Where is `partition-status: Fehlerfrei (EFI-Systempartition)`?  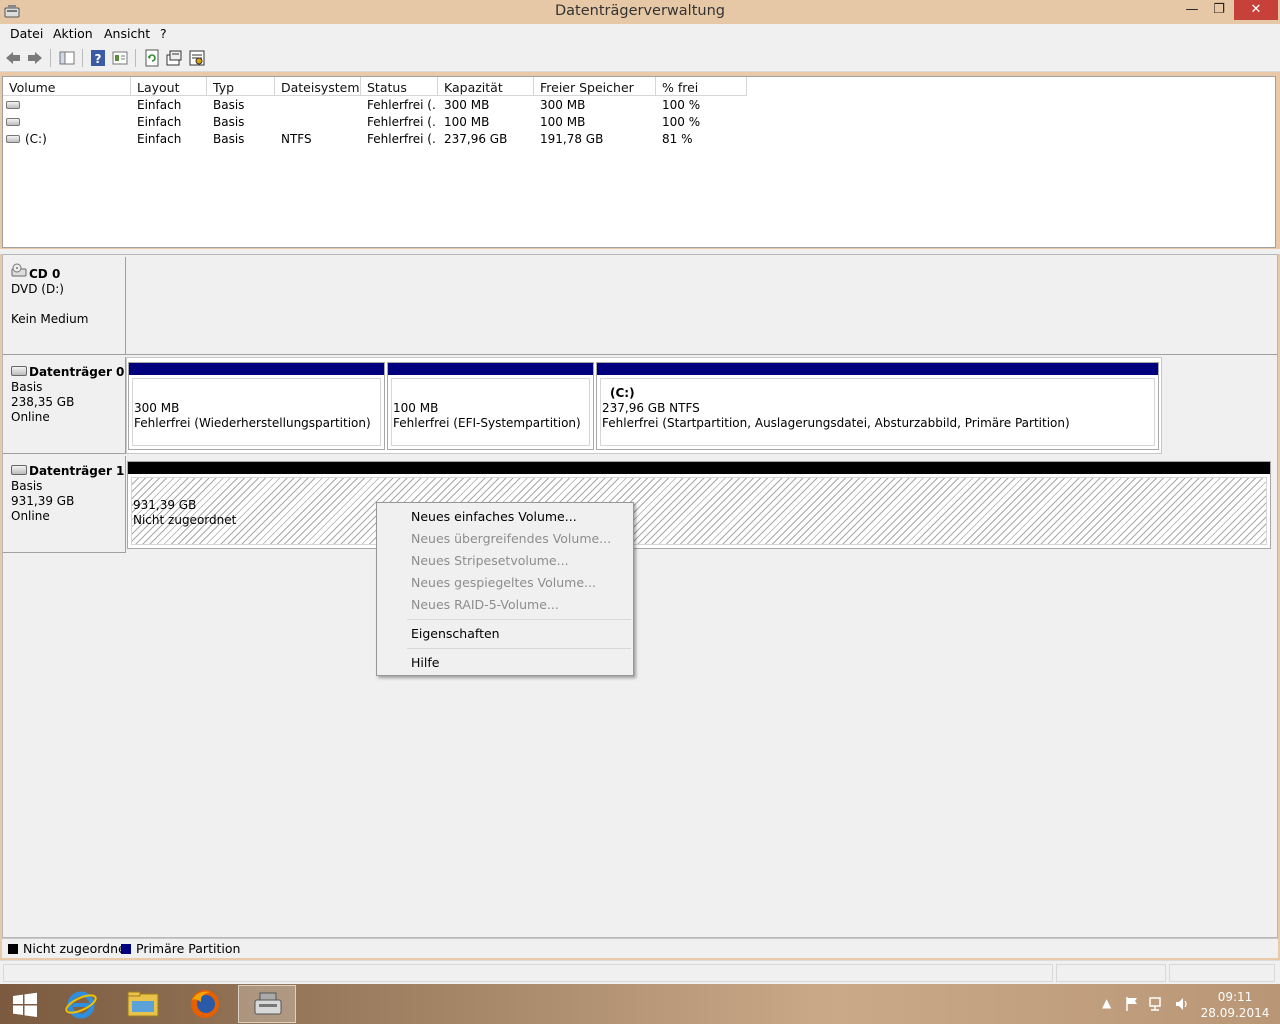 partition-status: Fehlerfrei (EFI-Systempartition) is located at coordinates (487, 423).